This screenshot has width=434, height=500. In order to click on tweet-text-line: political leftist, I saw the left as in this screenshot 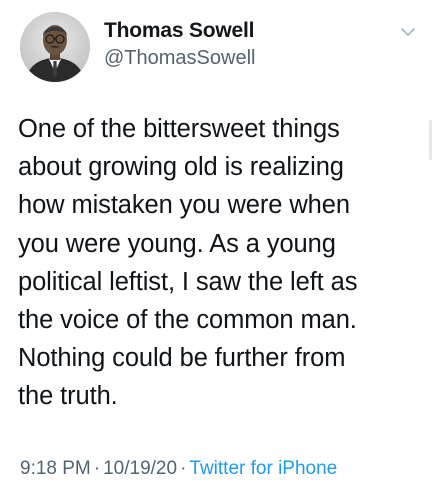, I will do `click(188, 281)`.